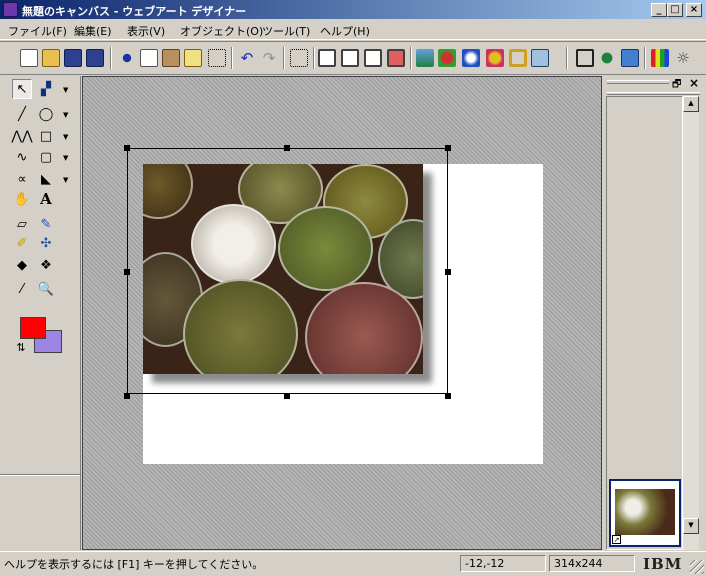 The width and height of the screenshot is (706, 576). What do you see at coordinates (29, 58) in the screenshot?
I see `new-icon` at bounding box center [29, 58].